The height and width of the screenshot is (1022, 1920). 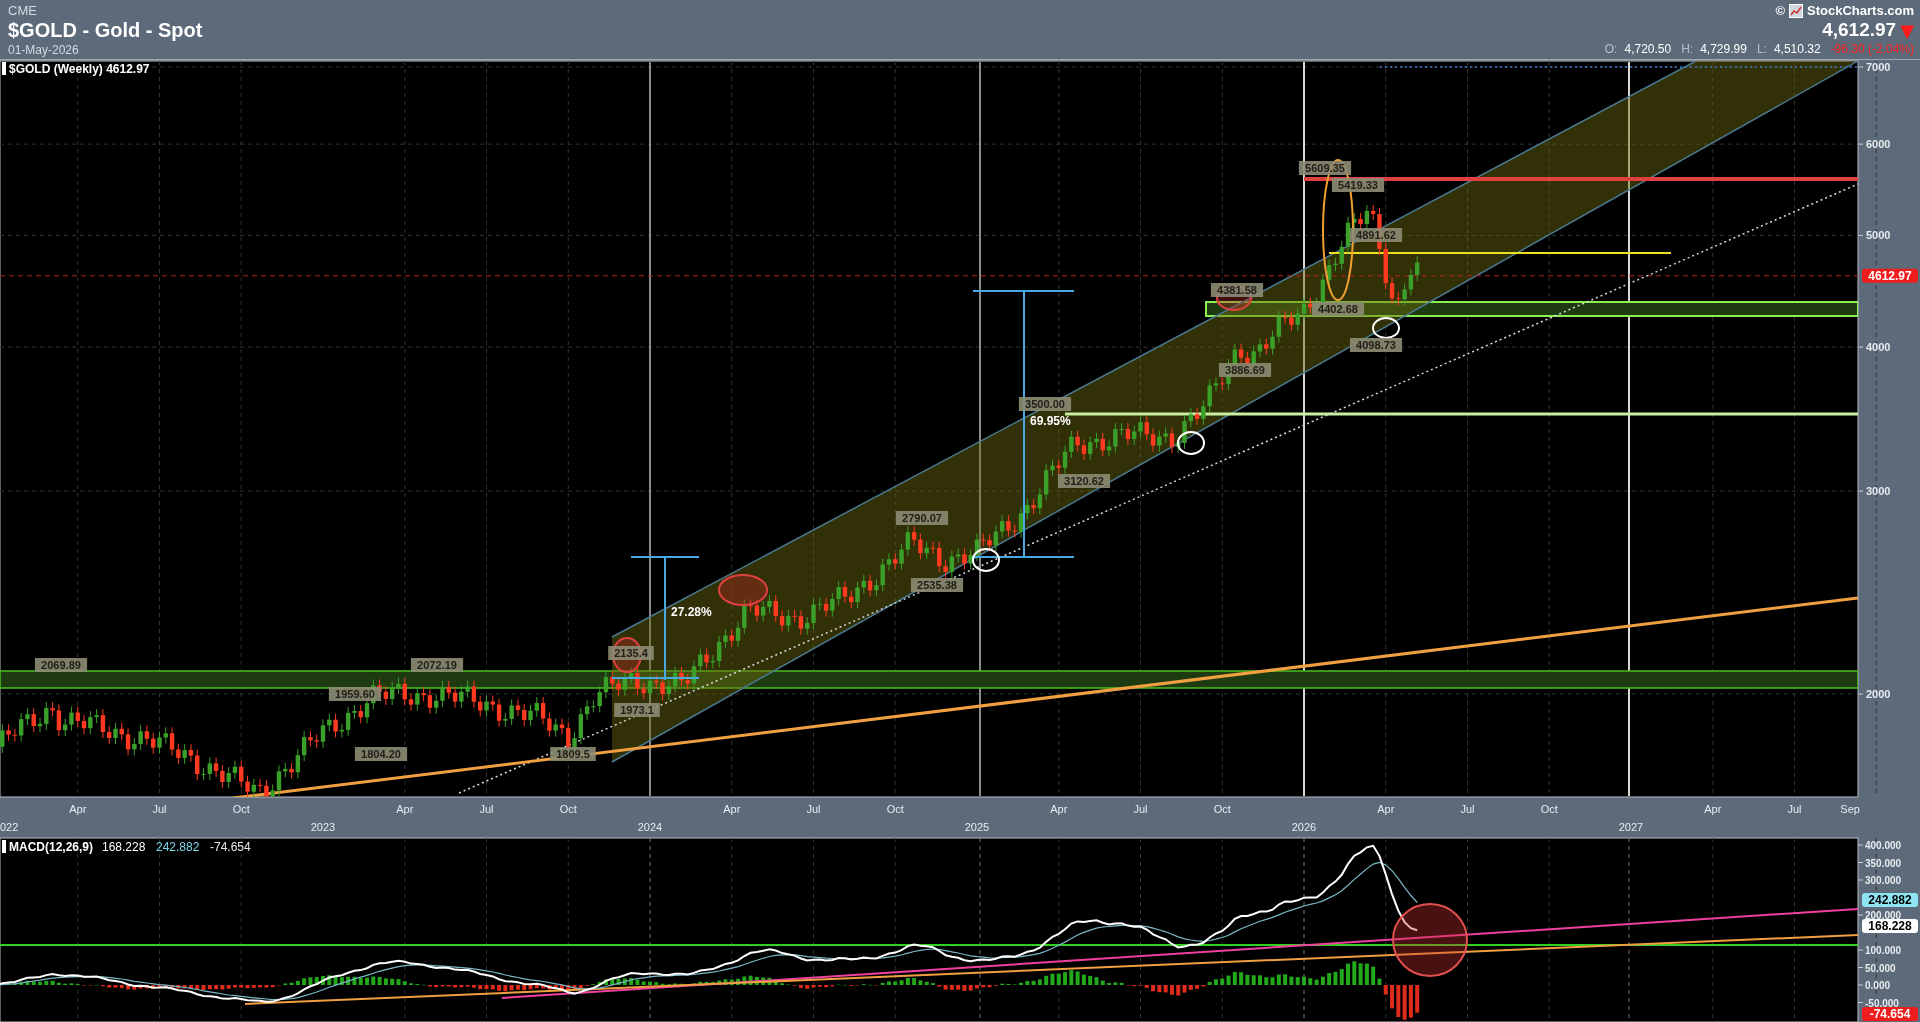 What do you see at coordinates (1376, 345) in the screenshot?
I see `price-annotation: 4098.73` at bounding box center [1376, 345].